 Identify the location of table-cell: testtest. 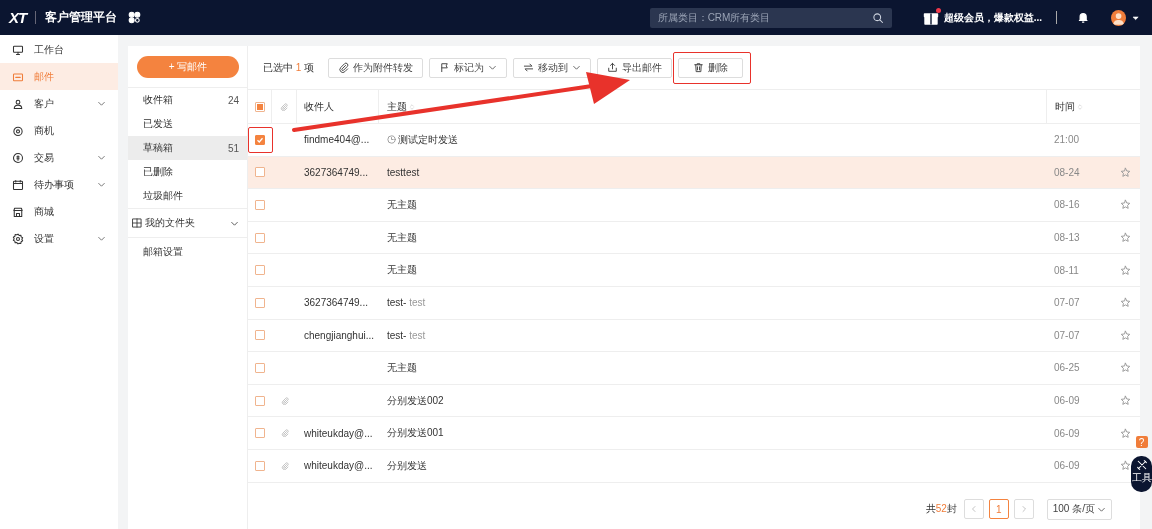
(403, 172).